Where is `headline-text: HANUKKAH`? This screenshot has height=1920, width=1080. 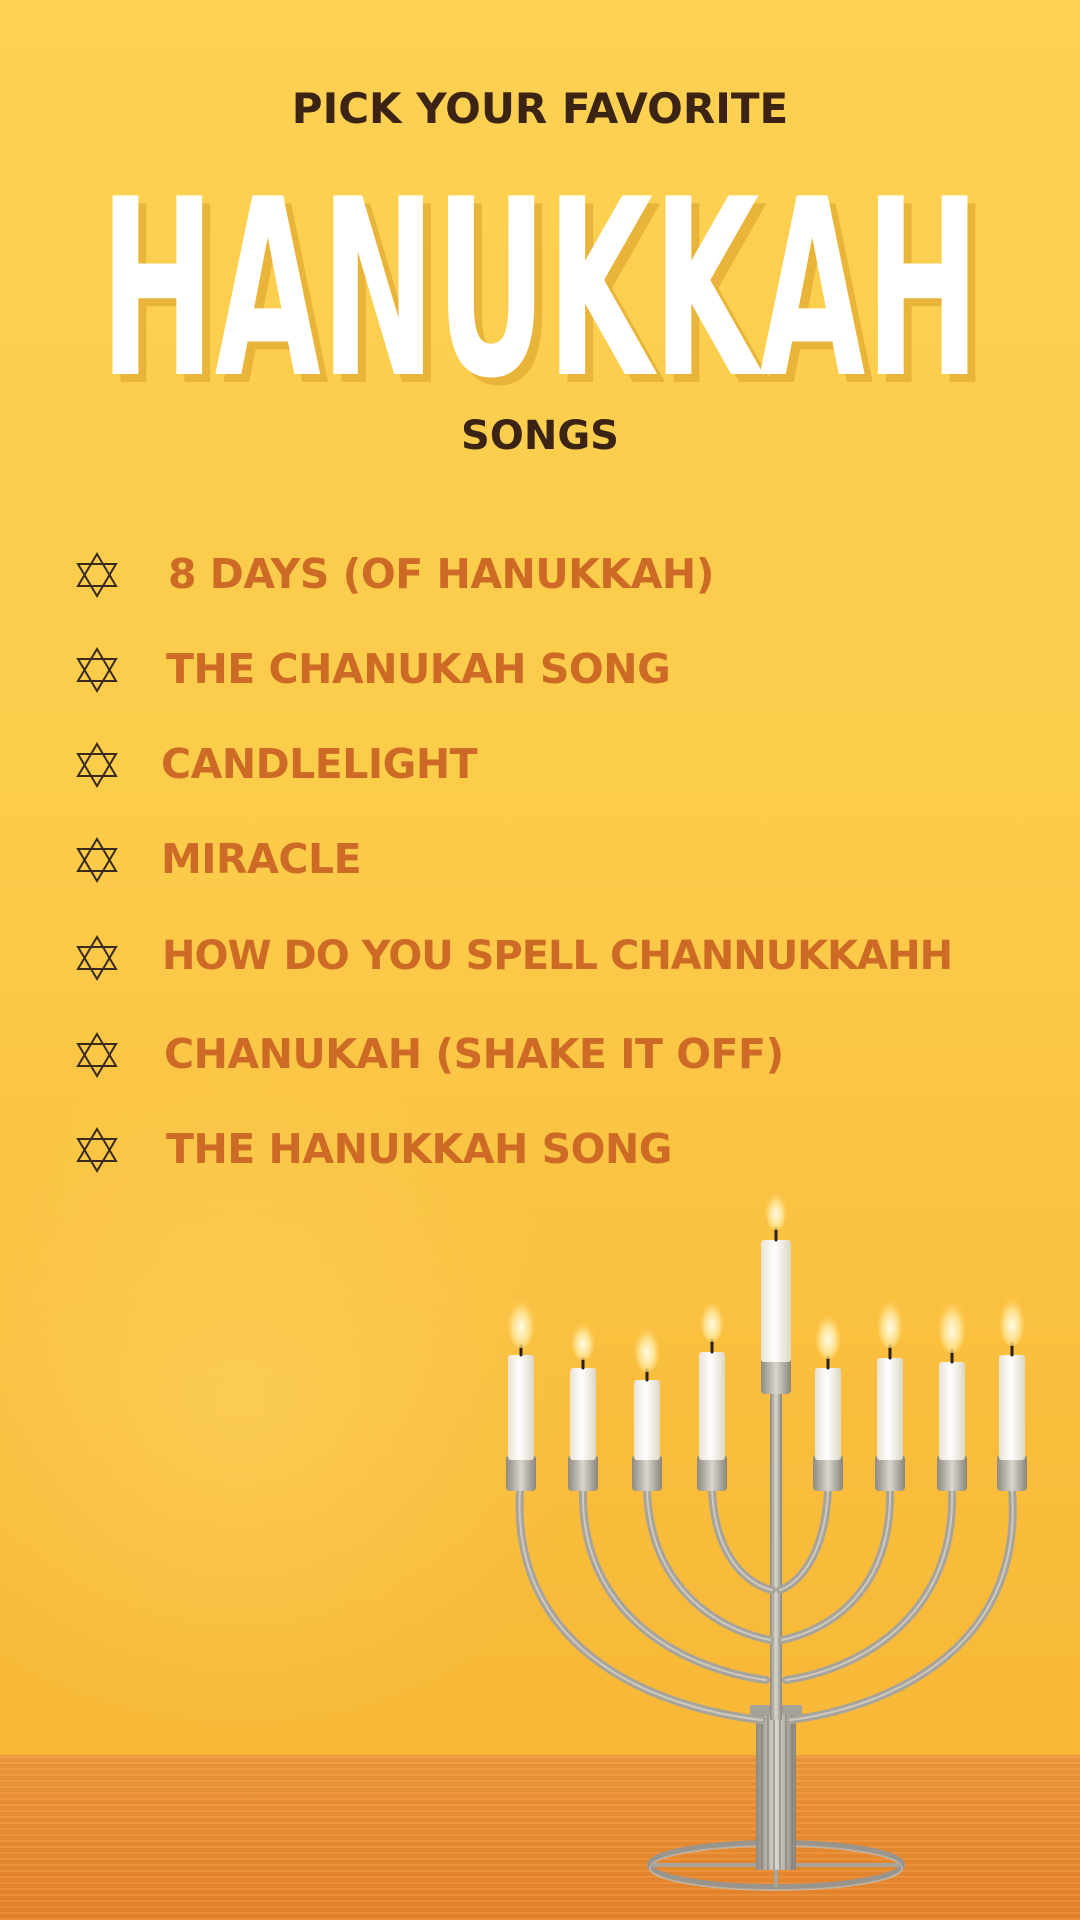 headline-text: HANUKKAH is located at coordinates (540, 273).